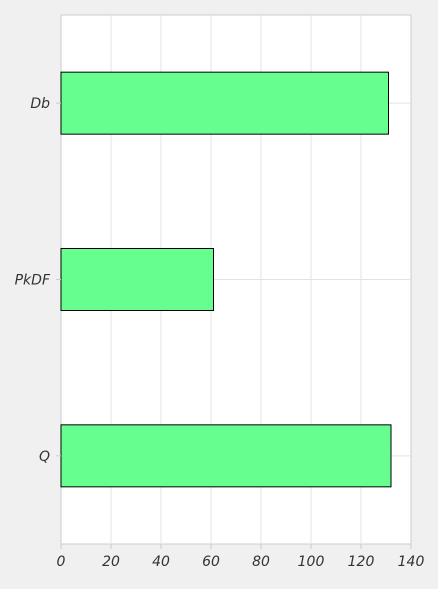  I want to click on x-tick-label-20: 20, so click(111, 562).